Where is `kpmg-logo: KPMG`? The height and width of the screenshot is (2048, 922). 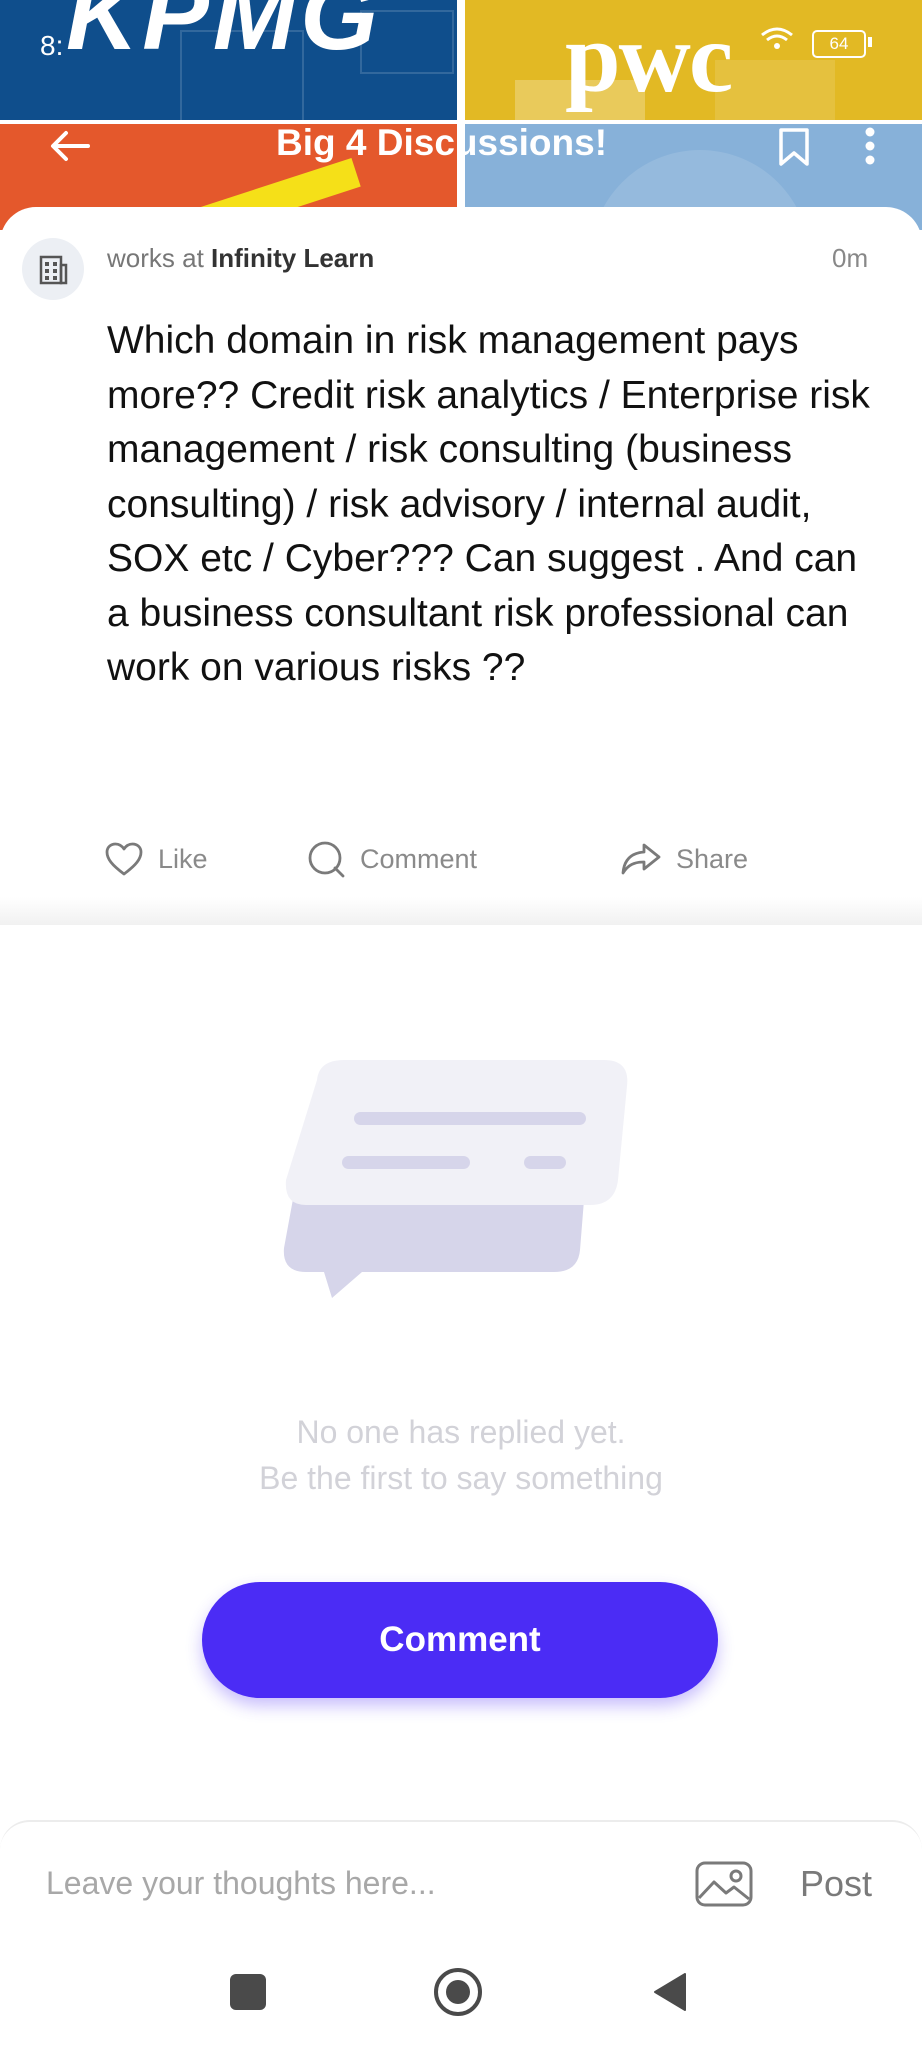
kpmg-logo: KPMG is located at coordinates (224, 35).